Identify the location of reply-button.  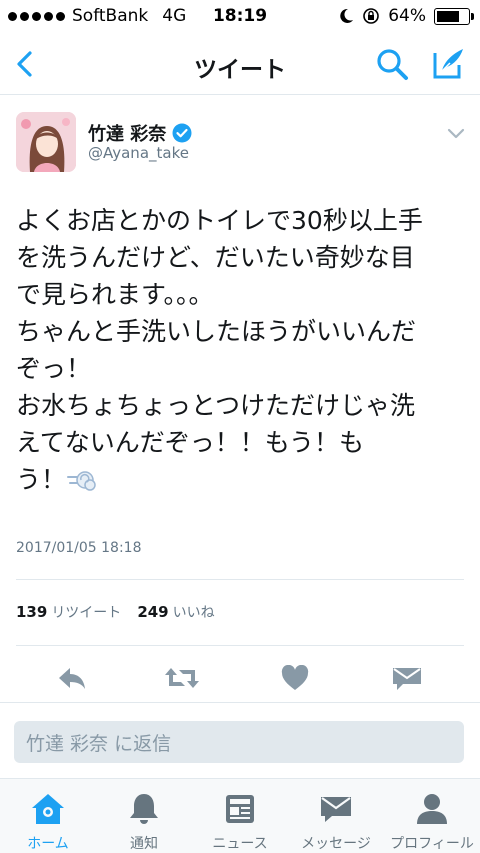
(72, 678).